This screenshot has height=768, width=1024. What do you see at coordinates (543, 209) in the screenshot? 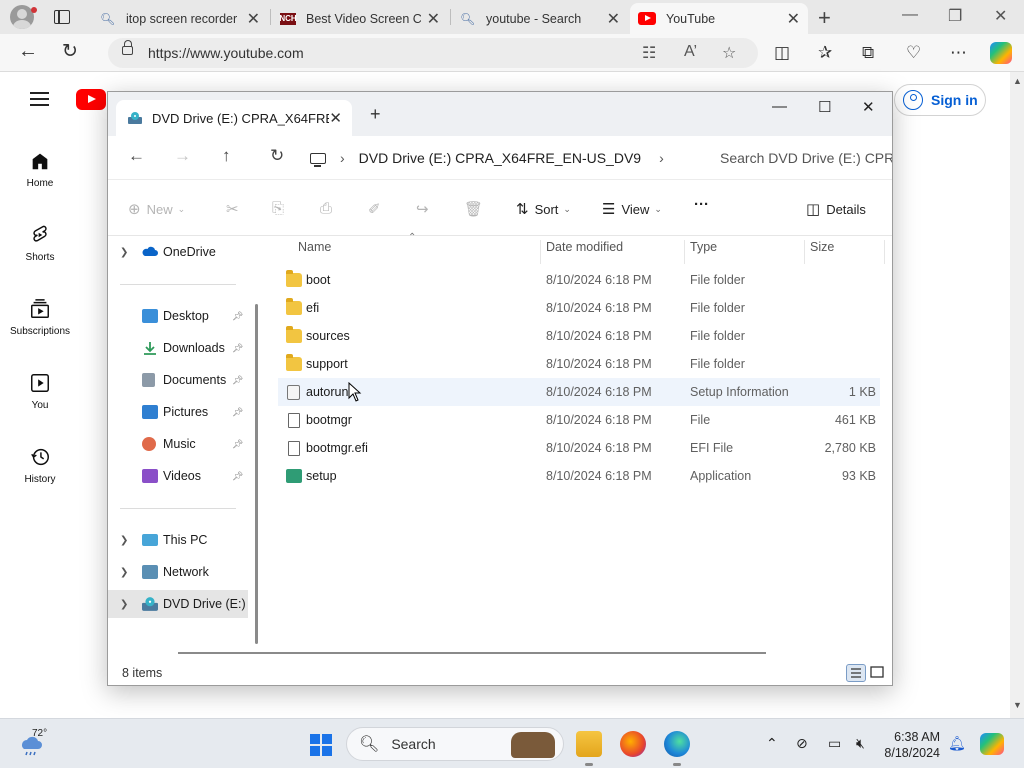
I see `sort-button: ⇅ Sort ⌄` at bounding box center [543, 209].